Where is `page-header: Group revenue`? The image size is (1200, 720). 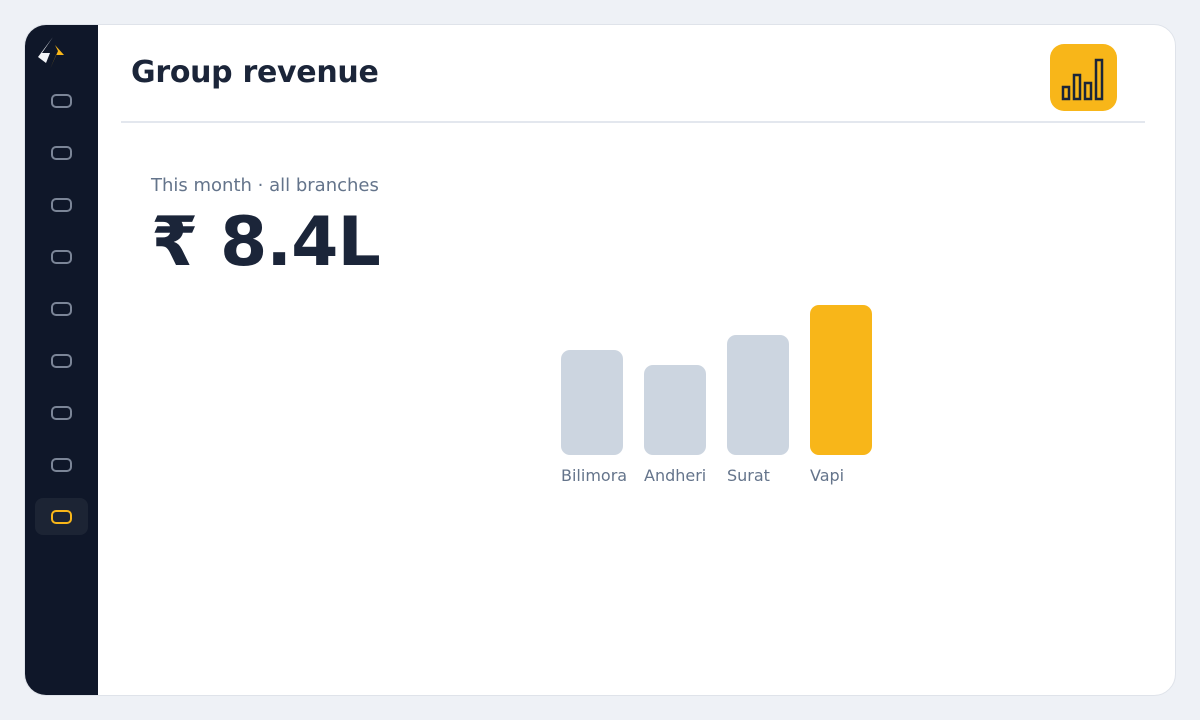
page-header: Group revenue is located at coordinates (633, 74).